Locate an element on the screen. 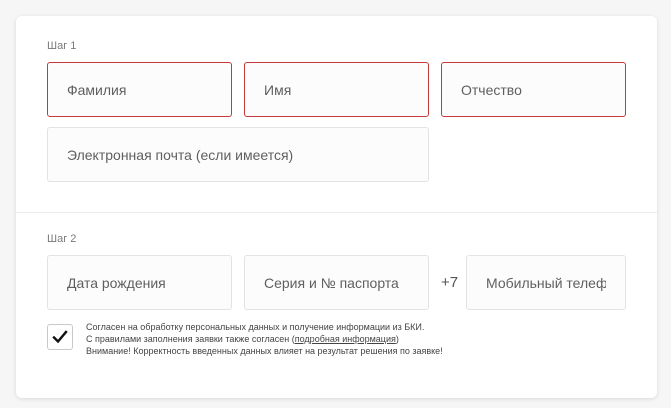  phone-prefix: +7 is located at coordinates (450, 282).